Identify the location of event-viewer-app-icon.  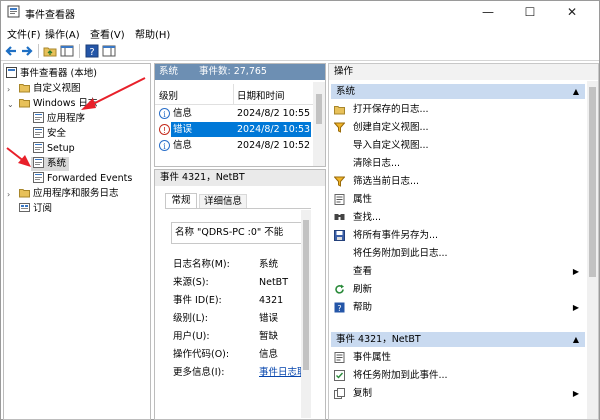
(13, 11).